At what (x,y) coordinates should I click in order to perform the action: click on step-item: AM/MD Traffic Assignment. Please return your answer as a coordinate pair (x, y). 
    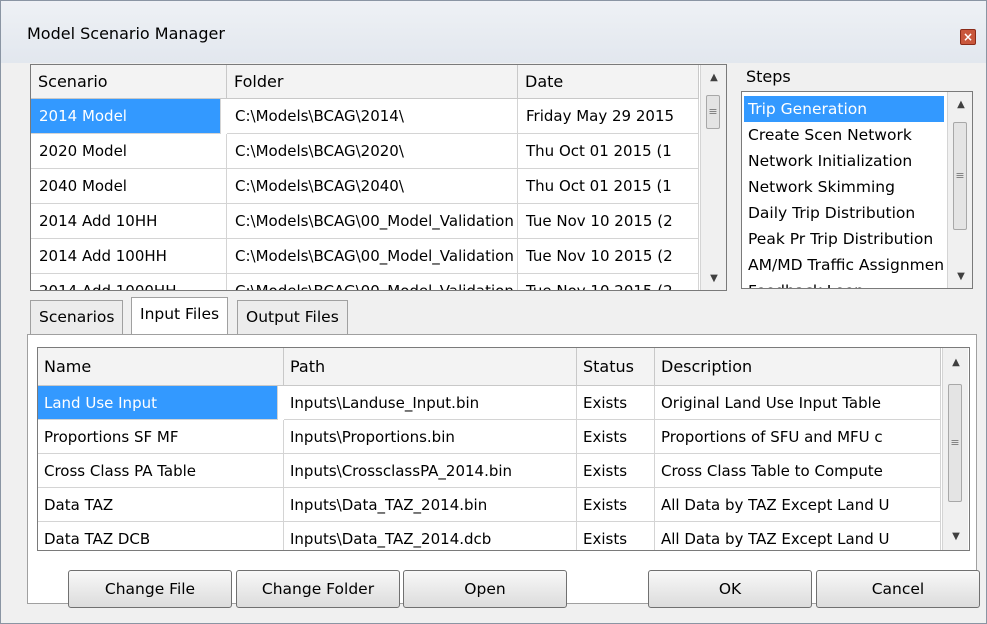
    Looking at the image, I should click on (844, 265).